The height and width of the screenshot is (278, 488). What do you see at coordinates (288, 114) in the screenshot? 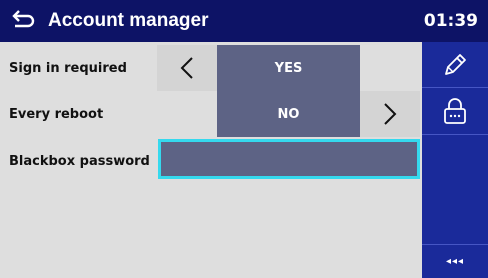
I see `setting-value: NO` at bounding box center [288, 114].